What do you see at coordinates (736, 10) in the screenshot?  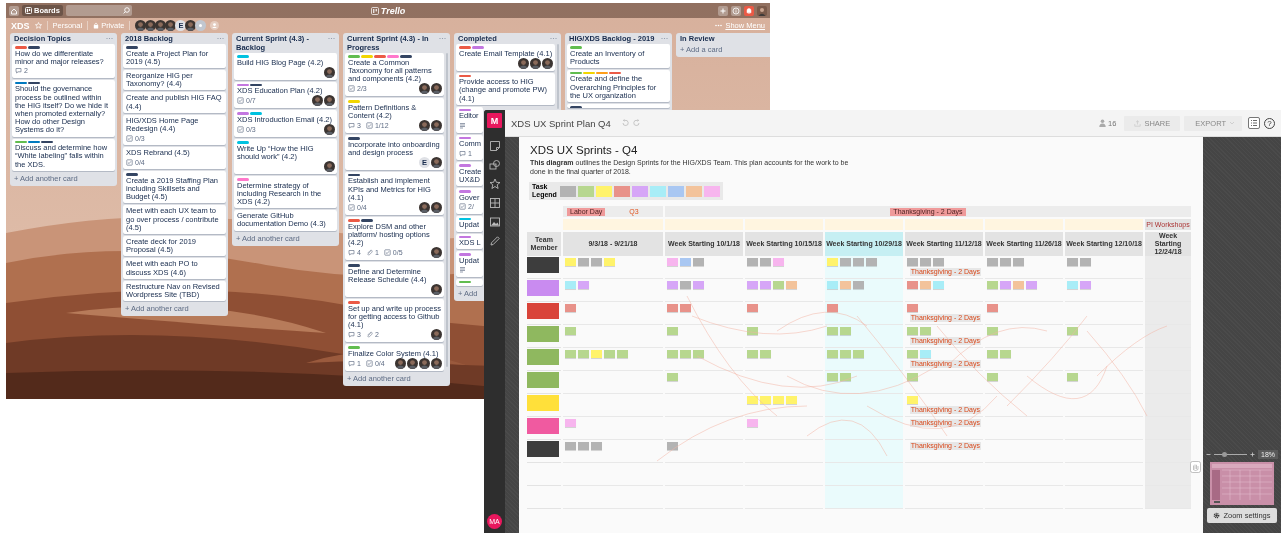 I see `info-icon` at bounding box center [736, 10].